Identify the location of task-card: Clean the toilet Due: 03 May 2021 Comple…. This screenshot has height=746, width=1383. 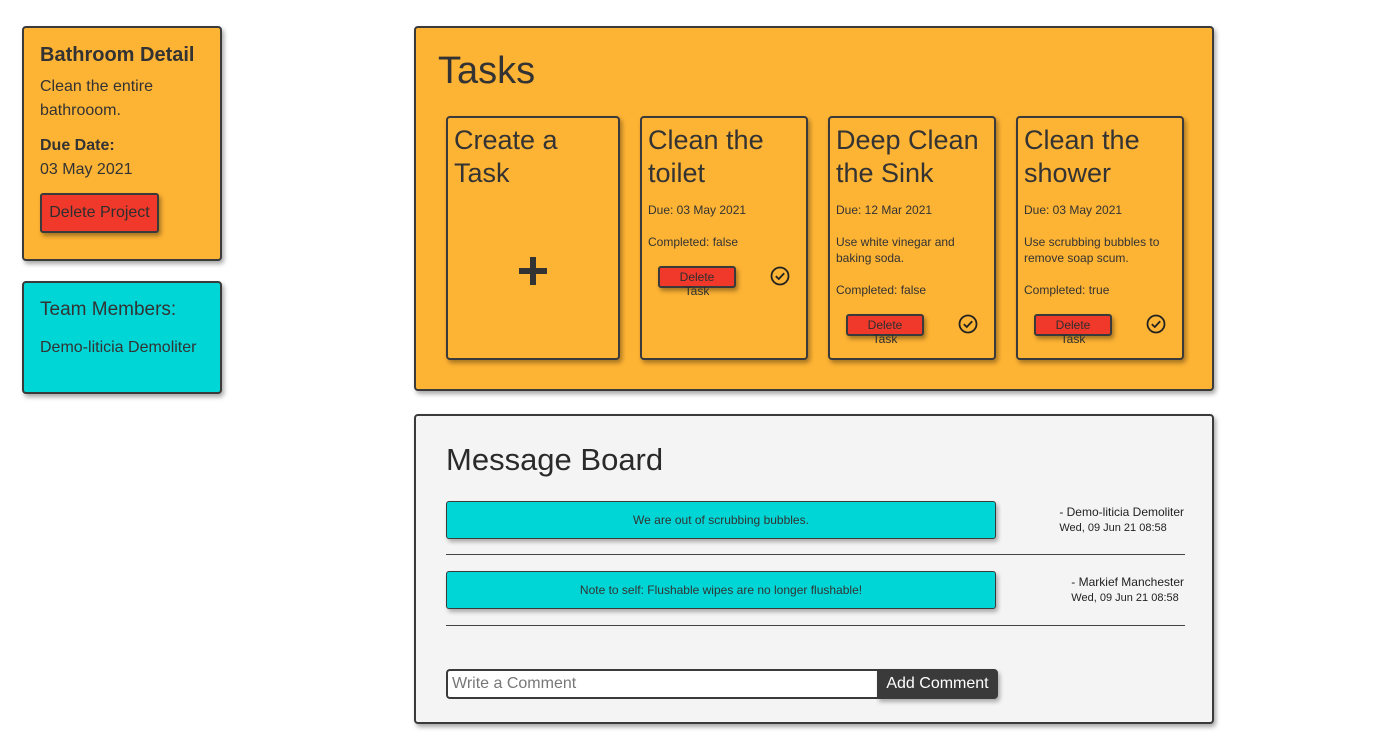
(724, 238).